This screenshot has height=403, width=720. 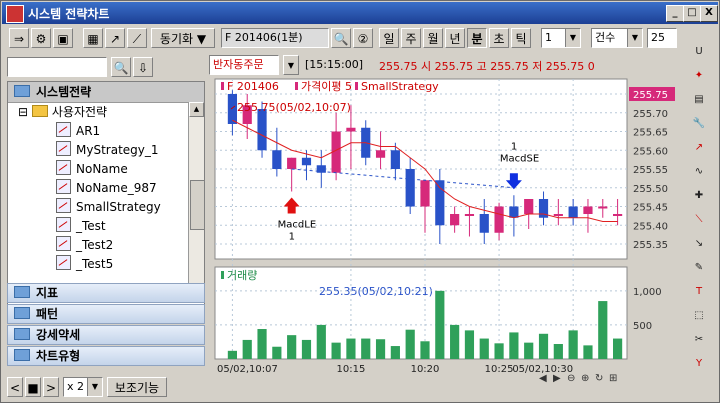 What do you see at coordinates (699, 148) in the screenshot?
I see `arrow-icon: ↗` at bounding box center [699, 148].